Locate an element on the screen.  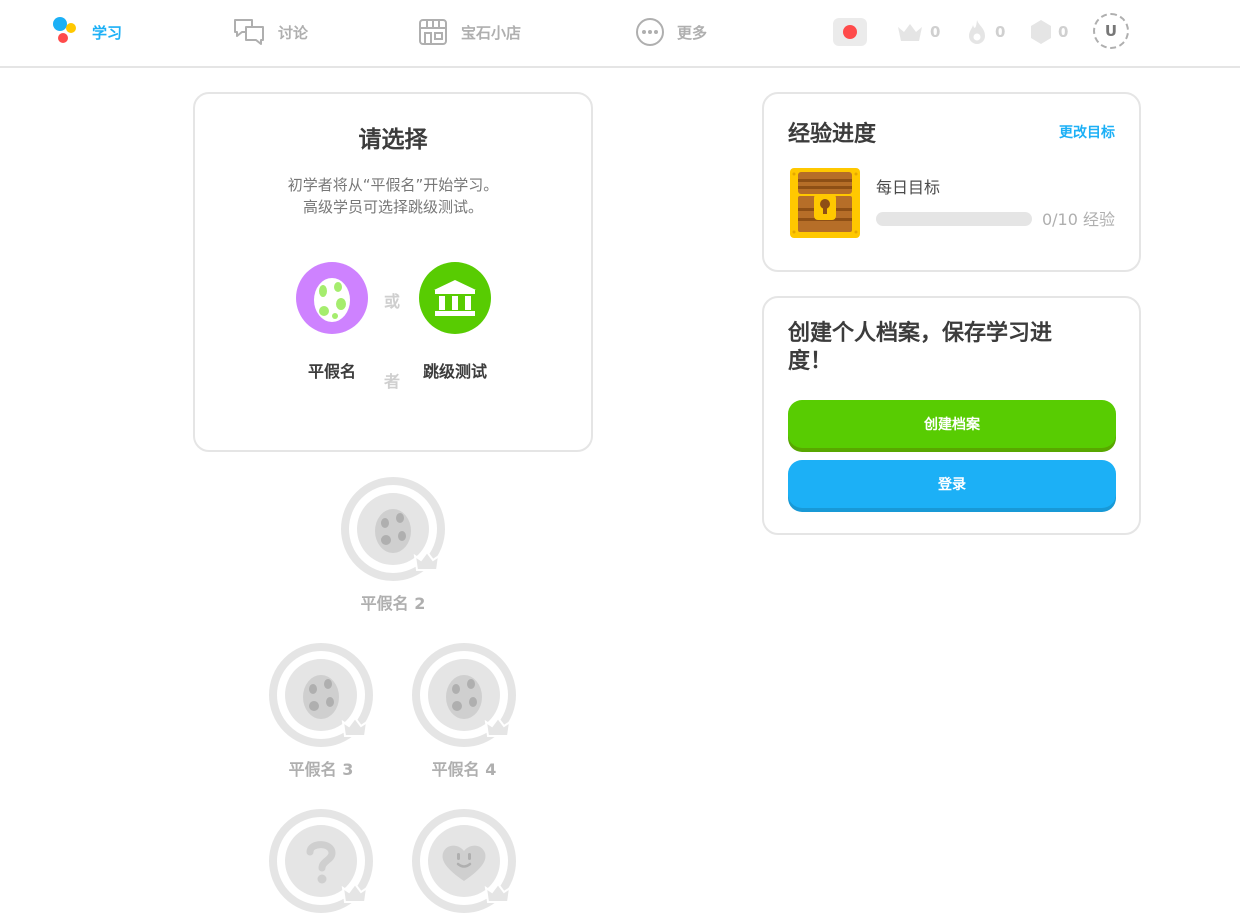
create-profile-card: 创建个人档案，保存学习进度！ 创建档案 登录 is located at coordinates (951, 415).